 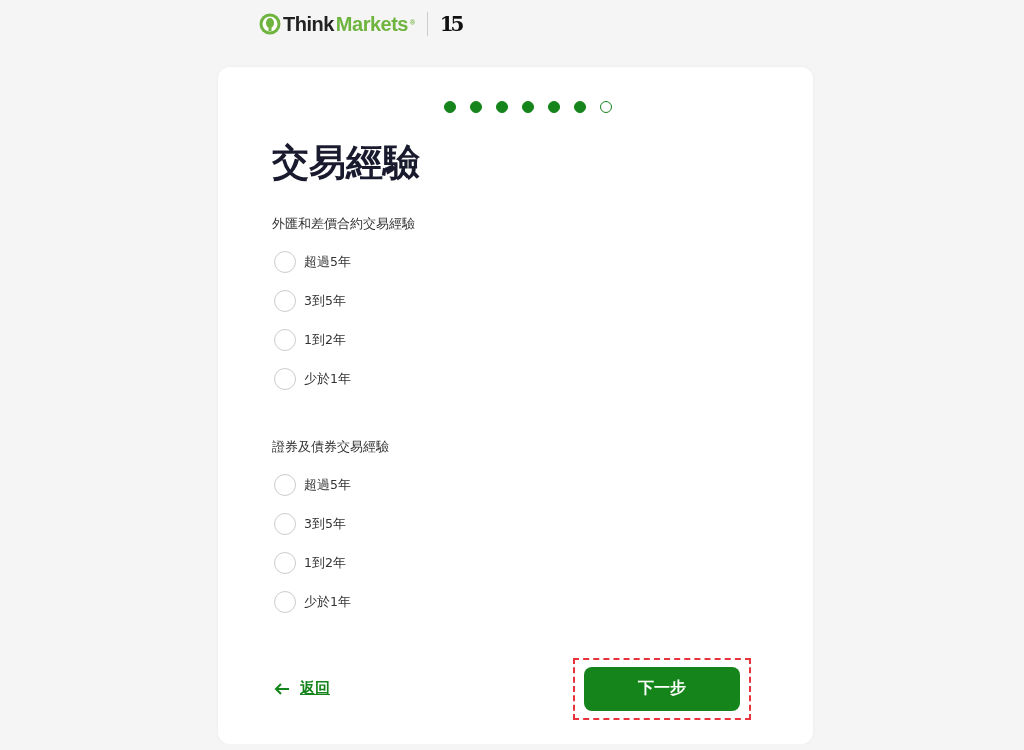 What do you see at coordinates (315, 689) in the screenshot?
I see `back-link: 返回` at bounding box center [315, 689].